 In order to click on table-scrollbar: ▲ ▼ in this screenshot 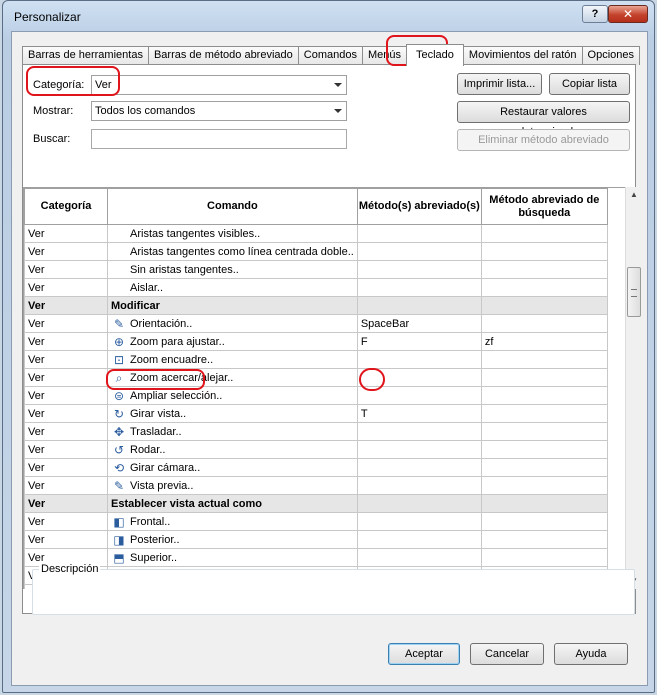, I will do `click(633, 388)`.